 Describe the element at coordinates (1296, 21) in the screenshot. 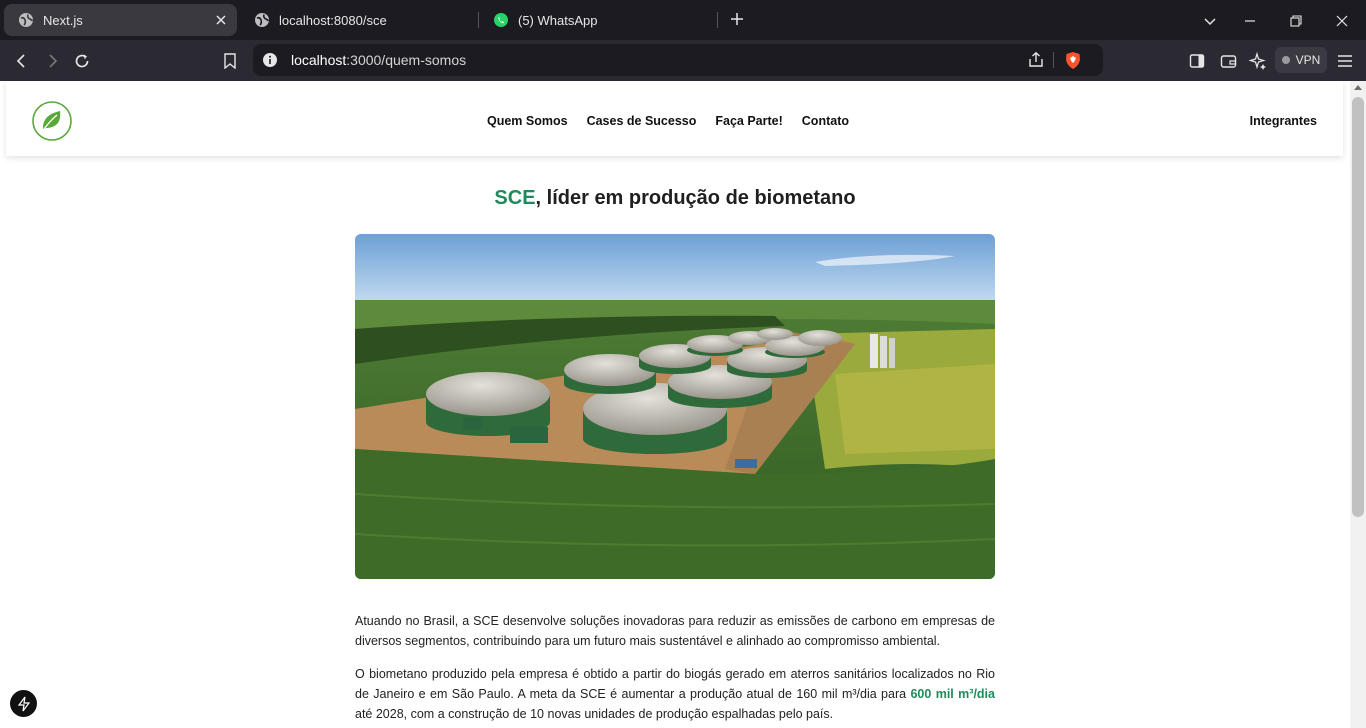

I see `restore-icon` at that location.